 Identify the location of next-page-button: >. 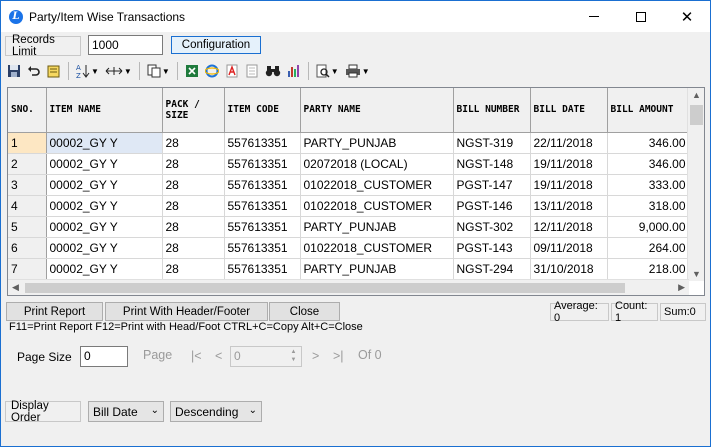
(315, 356).